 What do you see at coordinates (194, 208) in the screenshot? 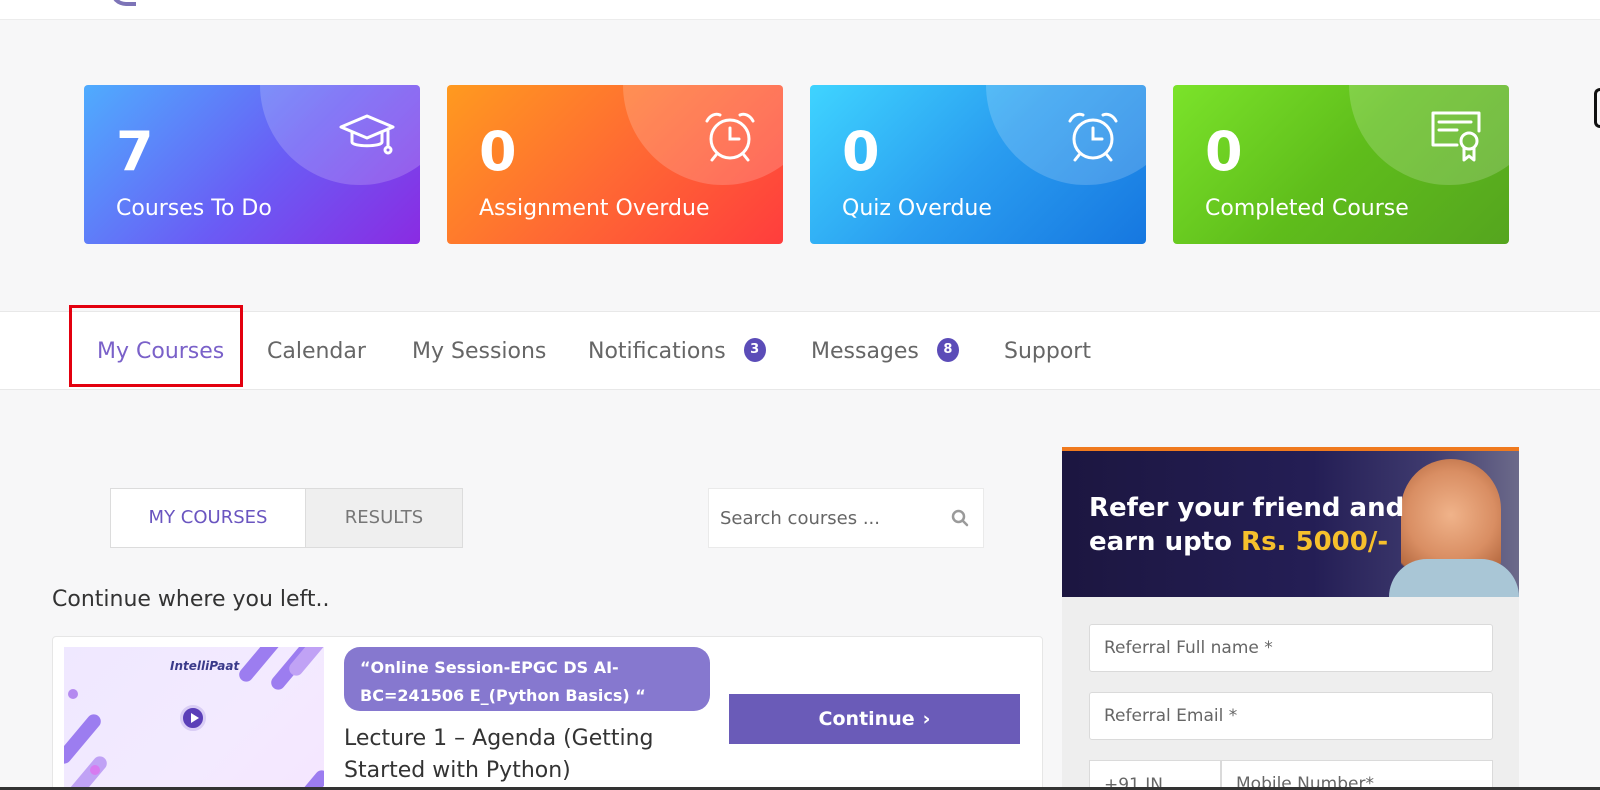
I see `stat-label: Courses To Do` at bounding box center [194, 208].